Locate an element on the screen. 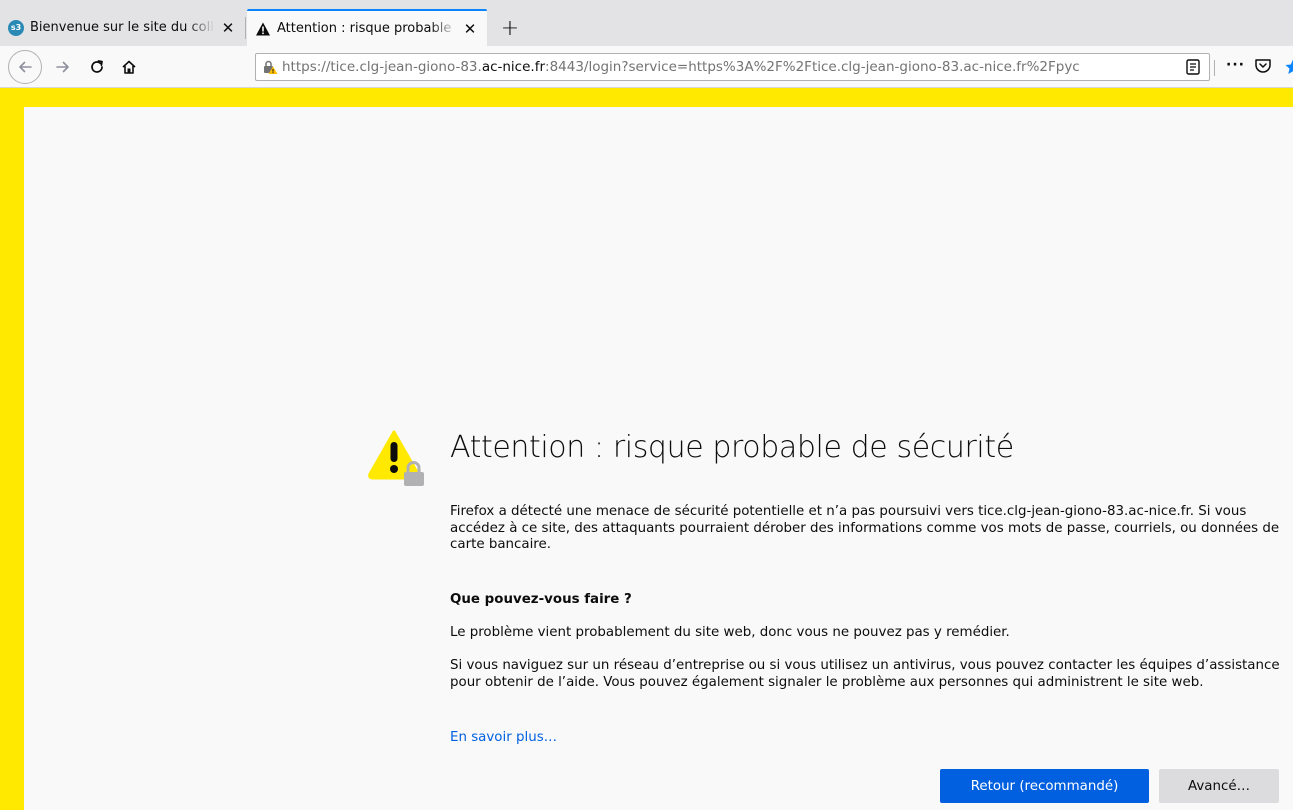  reload-button is located at coordinates (97, 67).